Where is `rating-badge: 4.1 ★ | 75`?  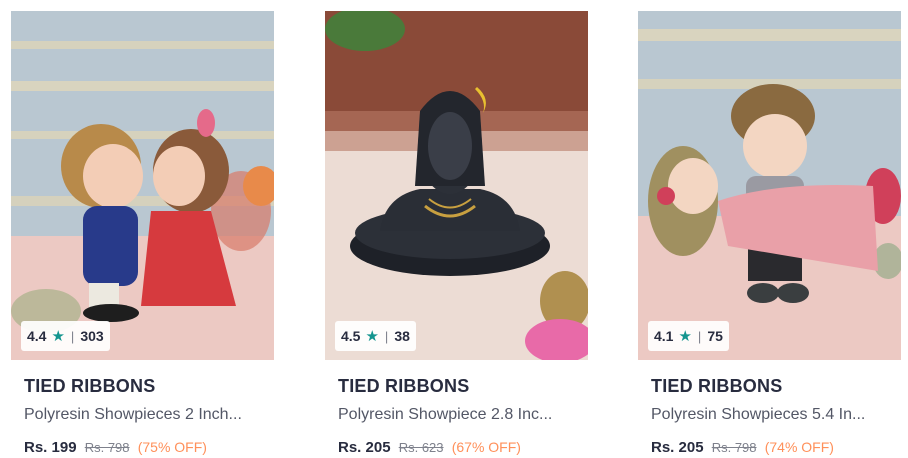 rating-badge: 4.1 ★ | 75 is located at coordinates (688, 336).